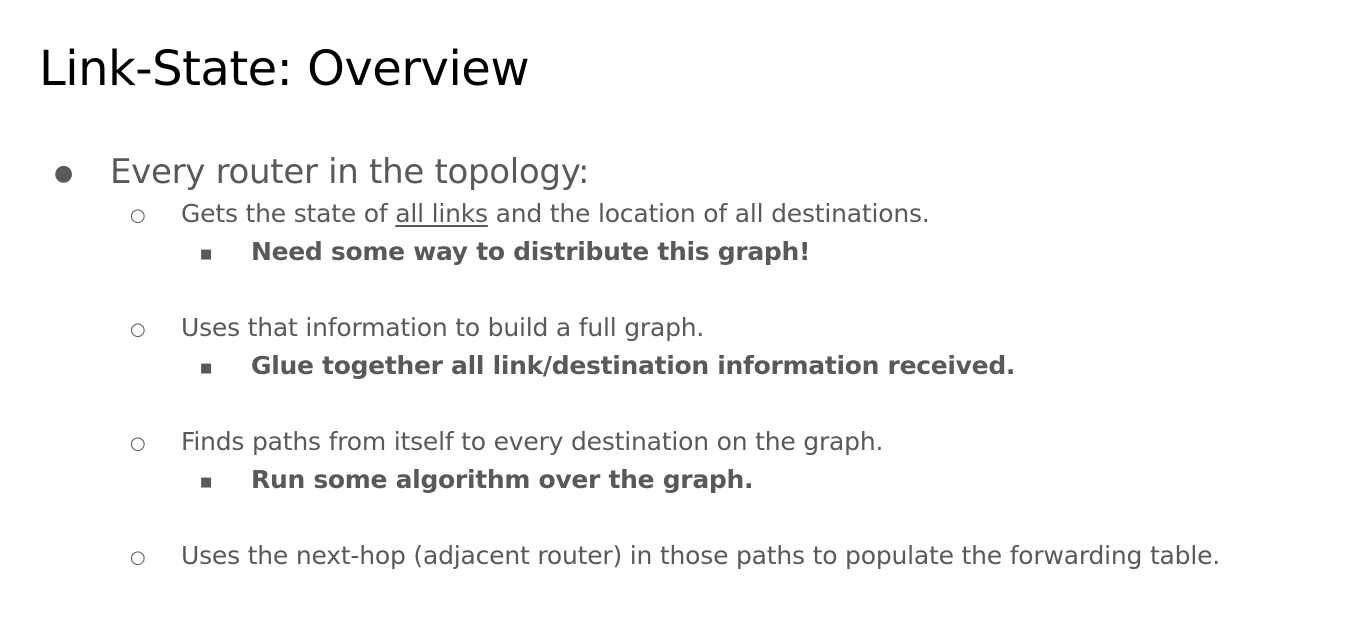 The width and height of the screenshot is (1346, 635). I want to click on subitem-text-after: and the location of all destinations., so click(708, 213).